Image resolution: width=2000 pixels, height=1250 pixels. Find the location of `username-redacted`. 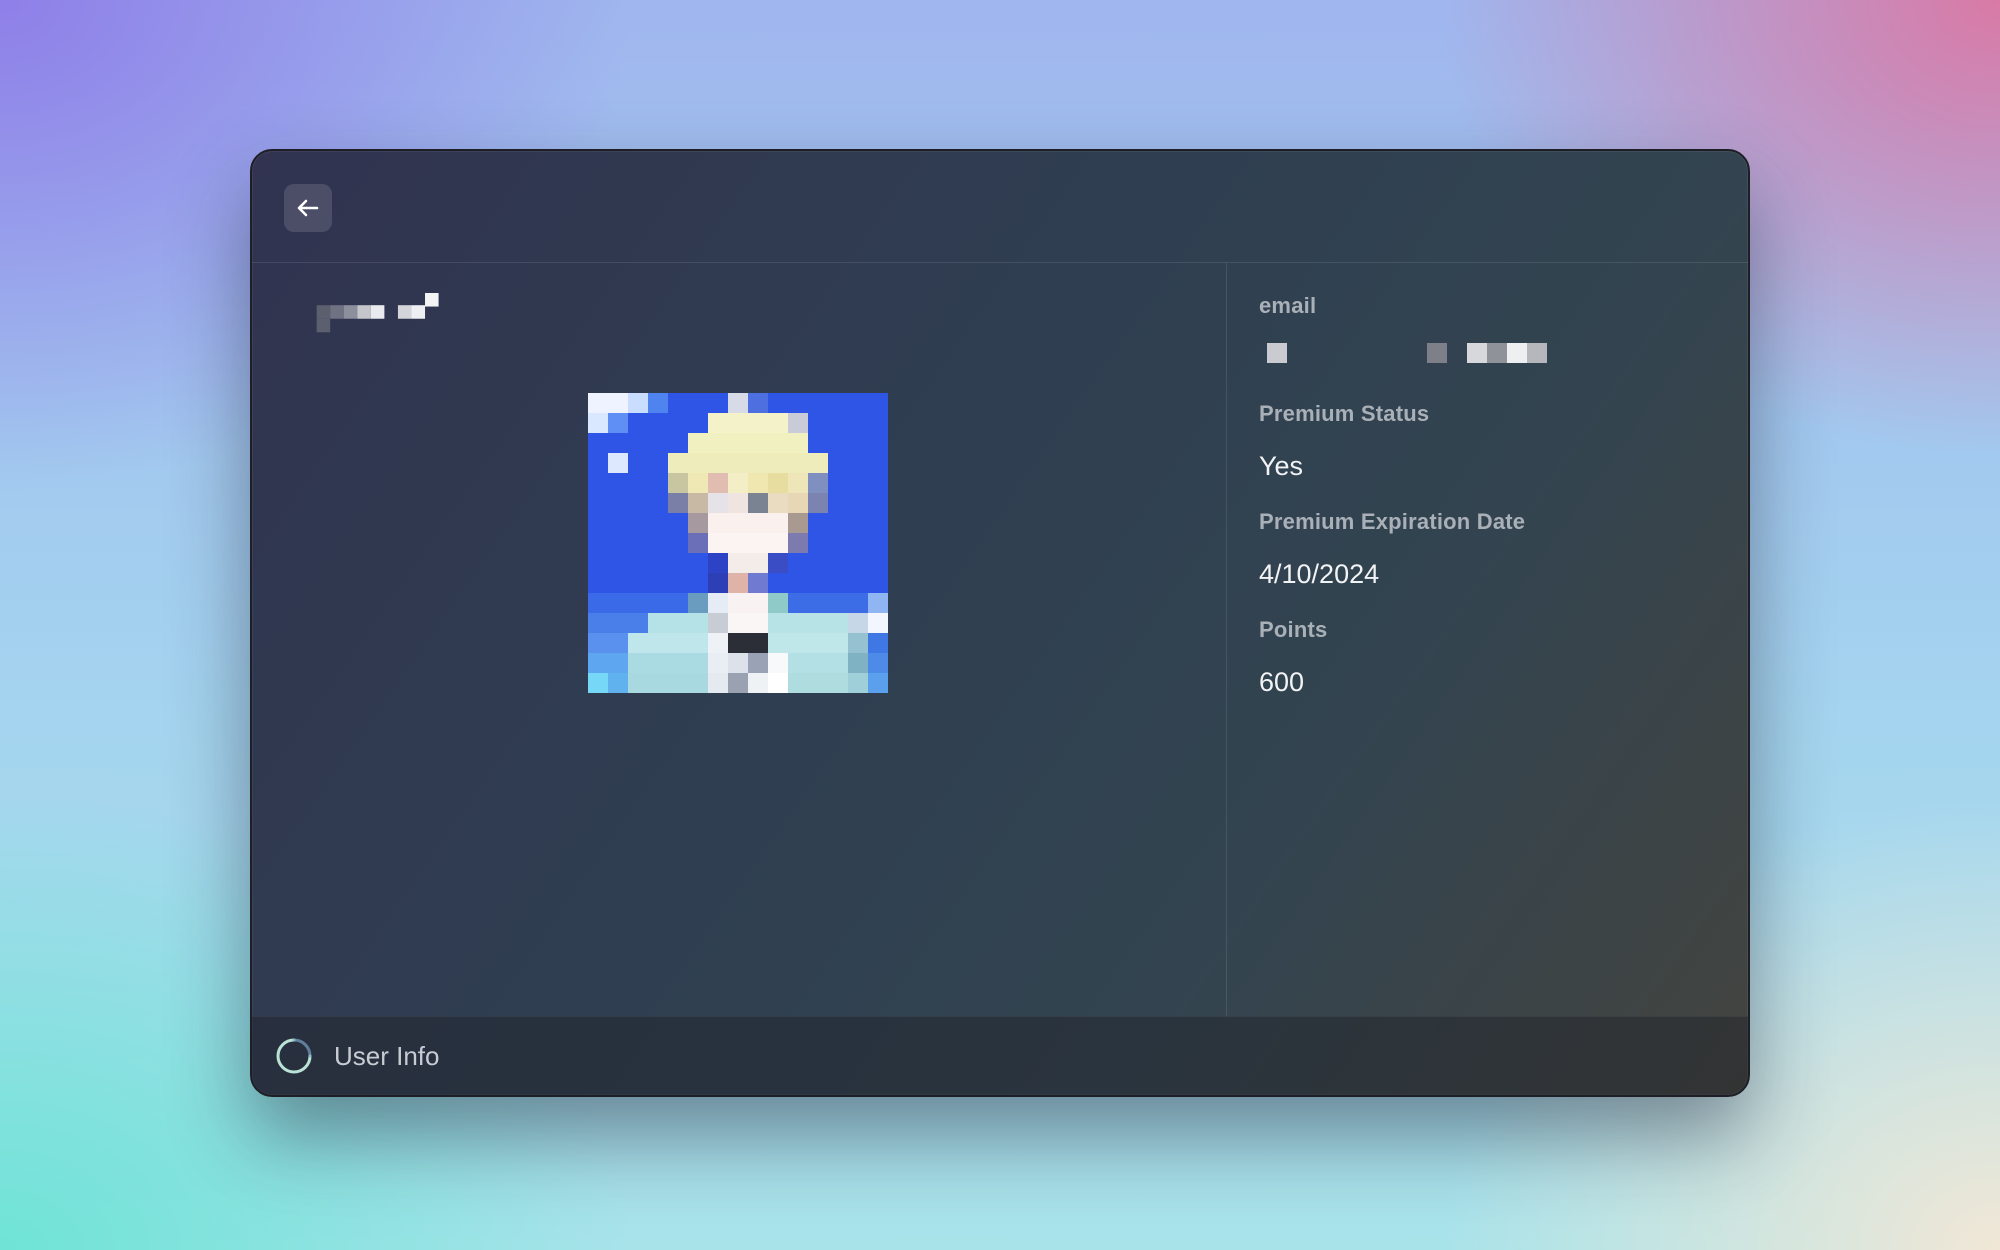

username-redacted is located at coordinates (377, 313).